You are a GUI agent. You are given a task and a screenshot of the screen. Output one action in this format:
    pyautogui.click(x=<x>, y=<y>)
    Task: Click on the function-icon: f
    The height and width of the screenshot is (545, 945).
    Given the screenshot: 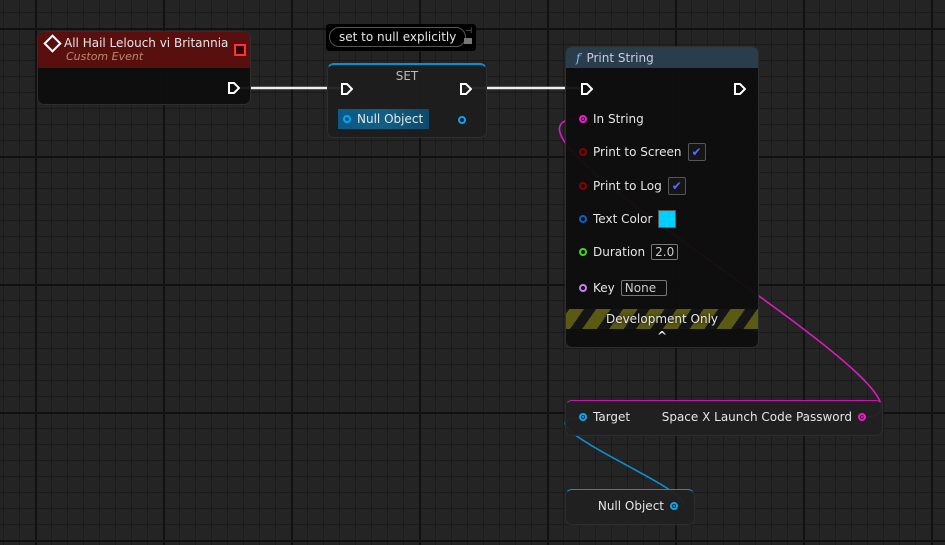 What is the action you would take?
    pyautogui.click(x=578, y=57)
    